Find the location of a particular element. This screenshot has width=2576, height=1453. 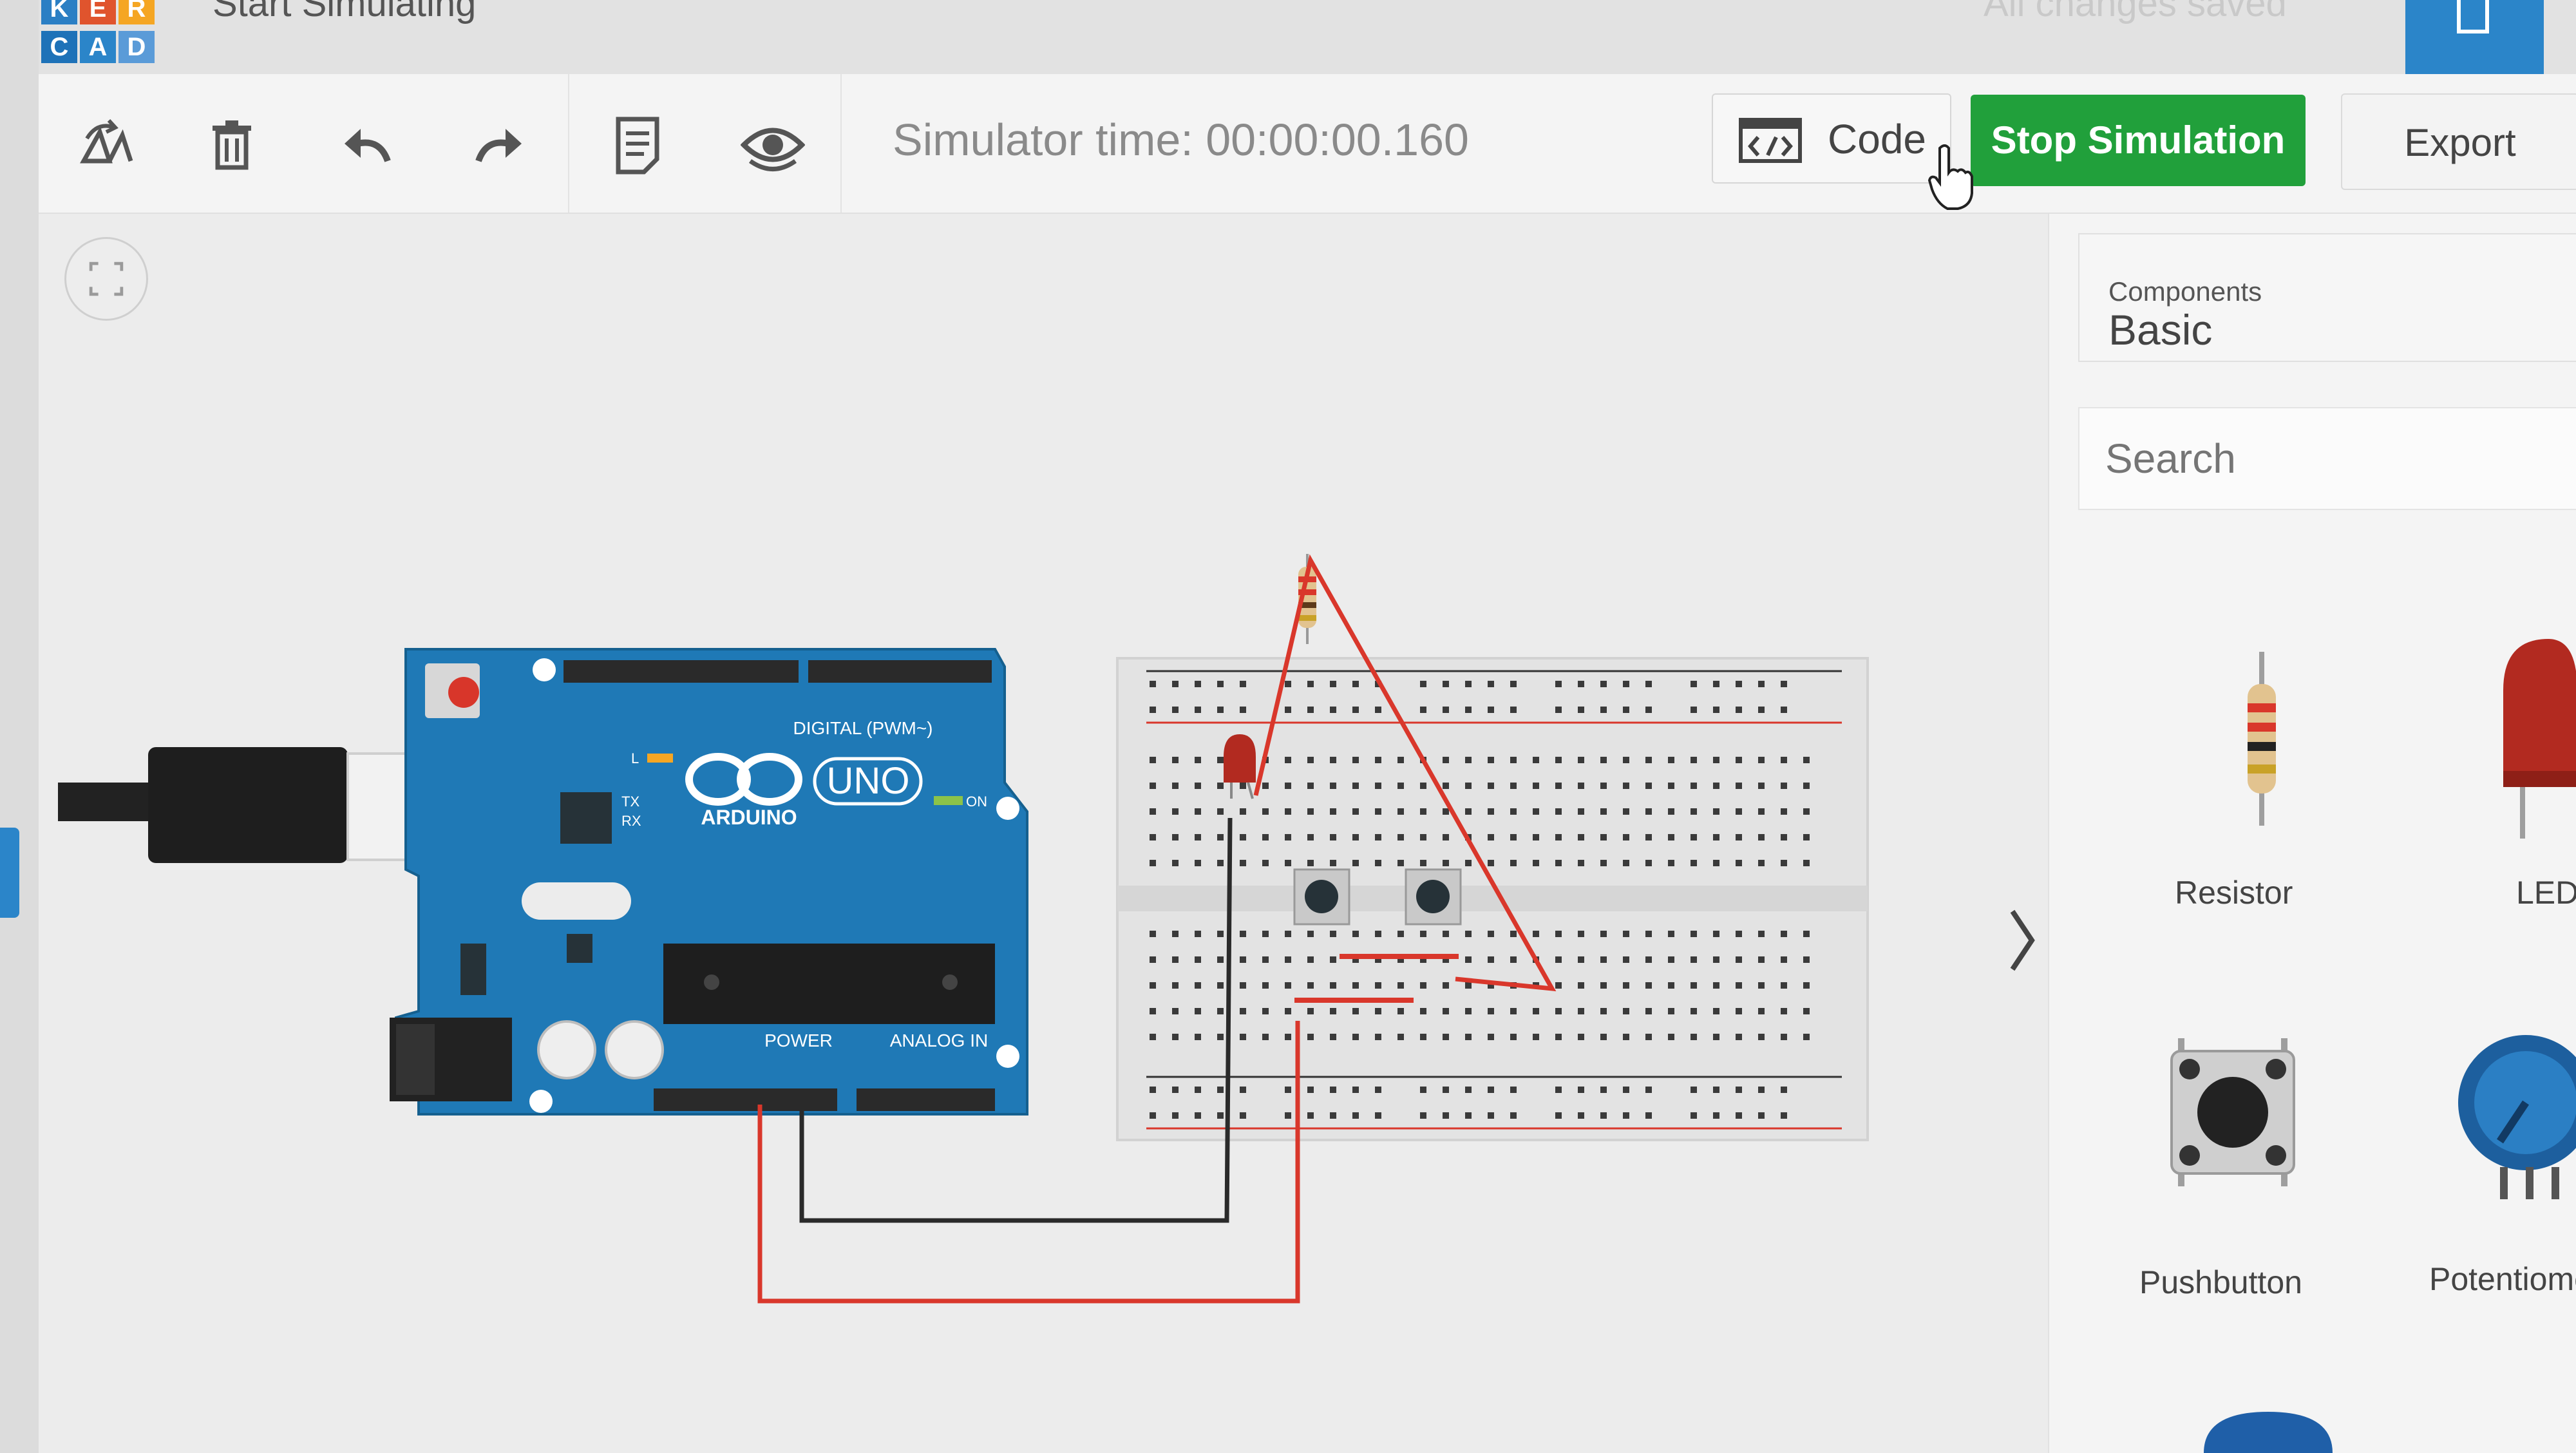

next-component-icon is located at coordinates (2268, 1432).